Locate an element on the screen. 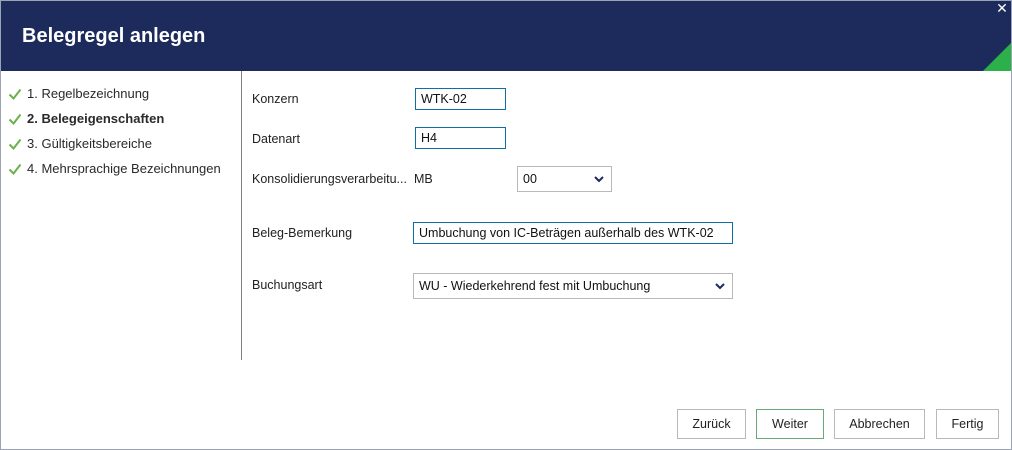 Image resolution: width=1012 pixels, height=450 pixels. next-button: Weiter is located at coordinates (790, 424).